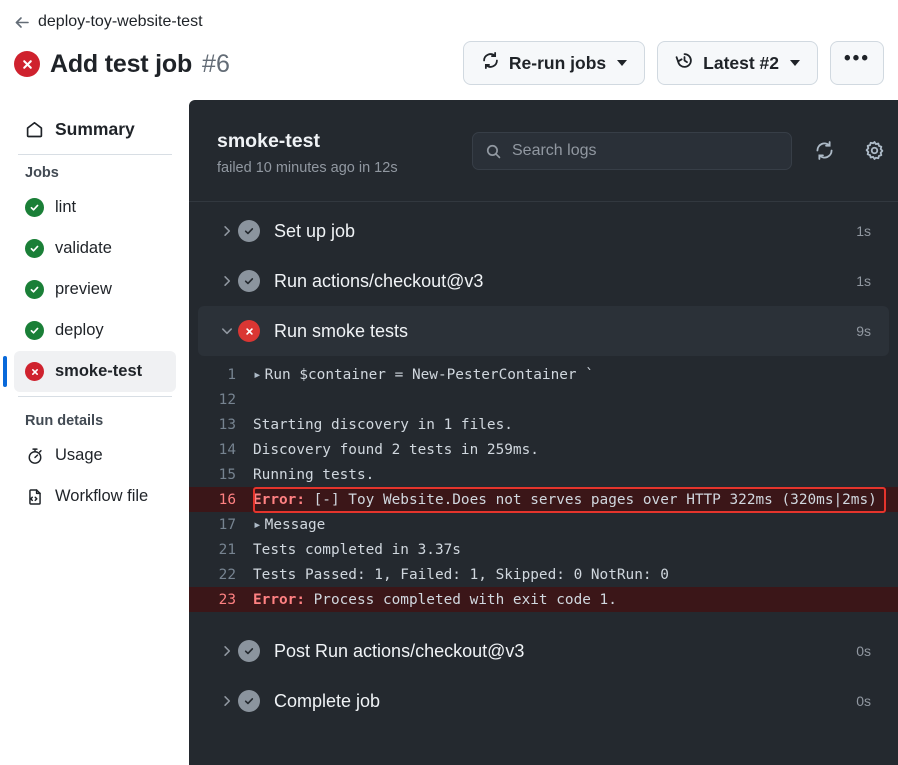 Image resolution: width=898 pixels, height=765 pixels. What do you see at coordinates (741, 62) in the screenshot?
I see `latest-run-label: Latest #2` at bounding box center [741, 62].